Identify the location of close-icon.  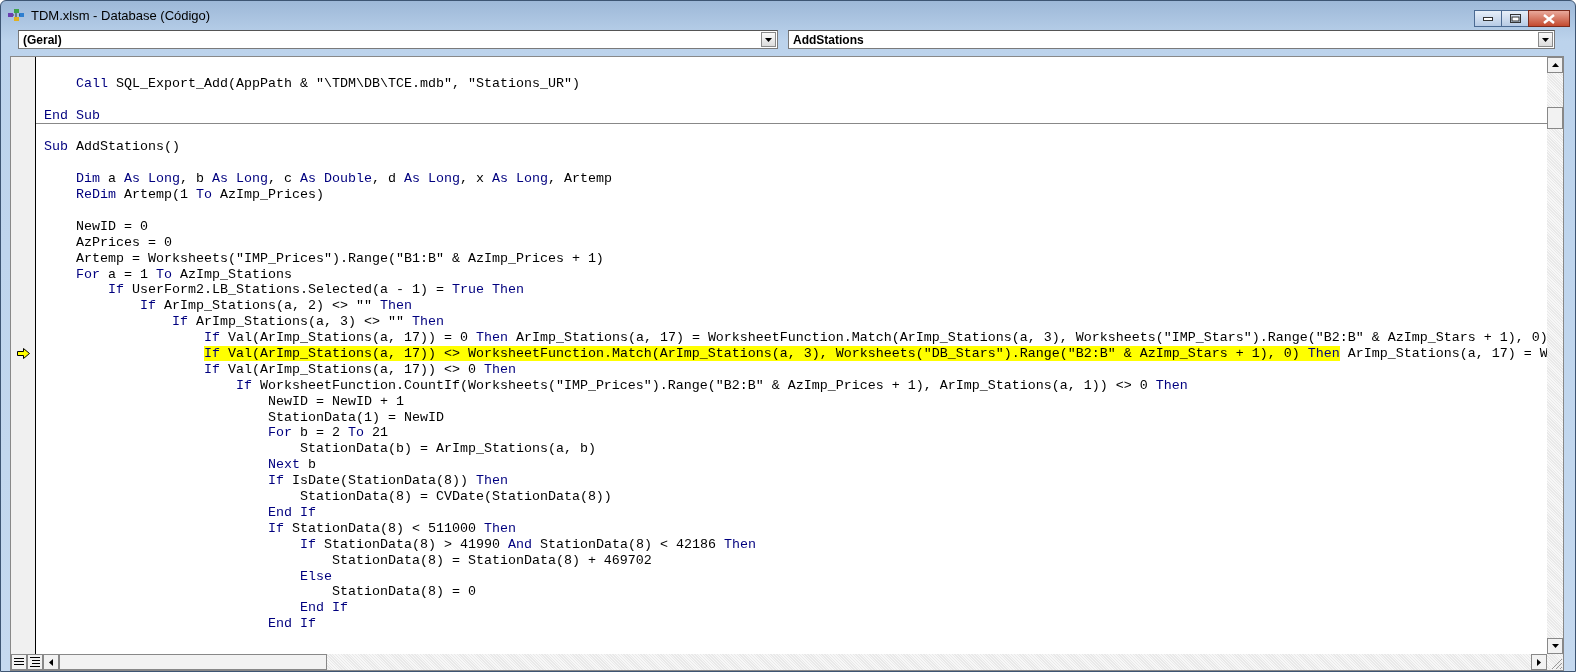
(1549, 18).